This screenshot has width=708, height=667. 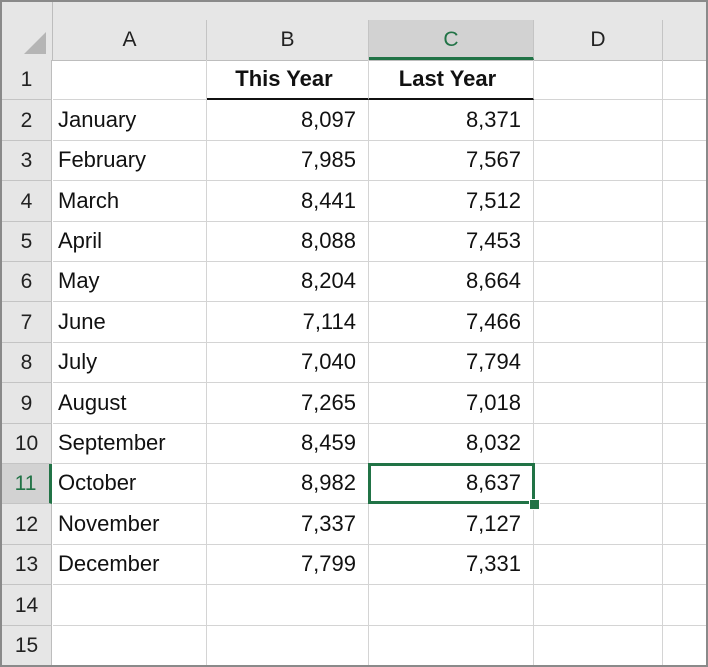 I want to click on cell-a4: March, so click(x=130, y=201).